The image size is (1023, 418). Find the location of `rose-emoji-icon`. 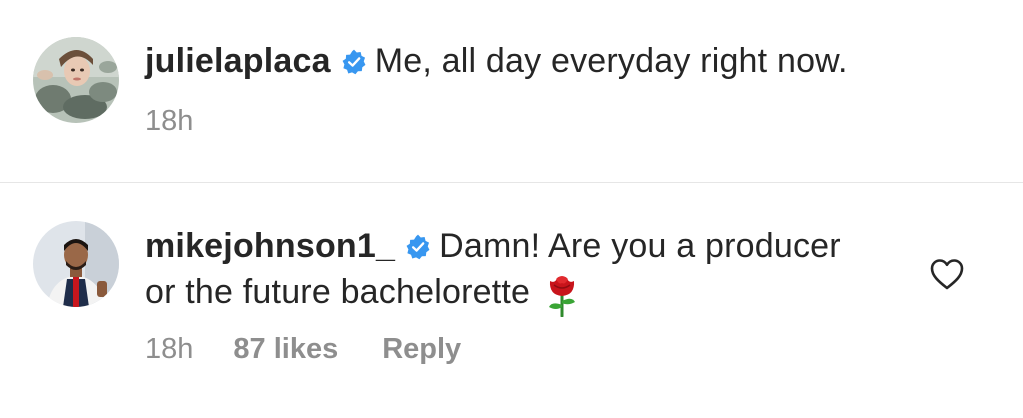

rose-emoji-icon is located at coordinates (562, 296).